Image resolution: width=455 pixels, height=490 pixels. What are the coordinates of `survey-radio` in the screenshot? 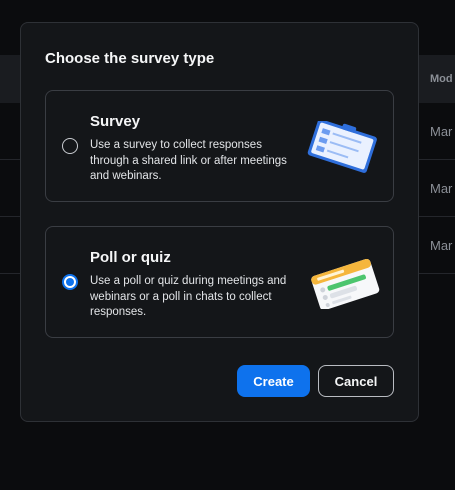 It's located at (70, 146).